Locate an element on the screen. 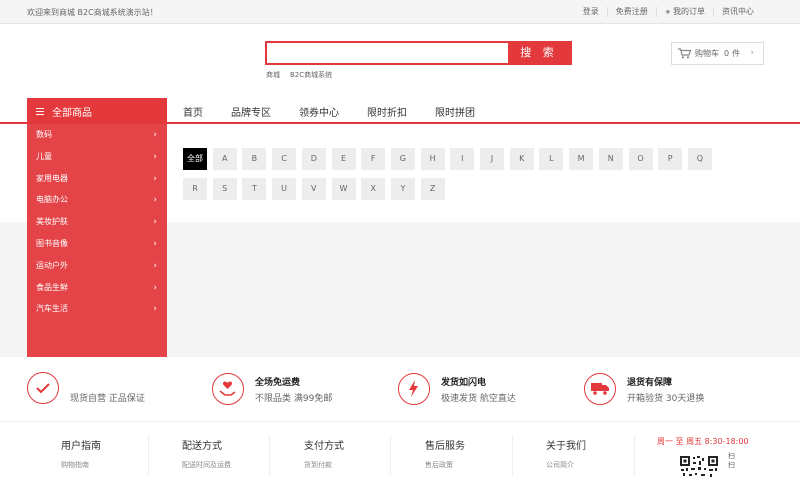 This screenshot has width=800, height=478. brand-letter: M is located at coordinates (581, 159).